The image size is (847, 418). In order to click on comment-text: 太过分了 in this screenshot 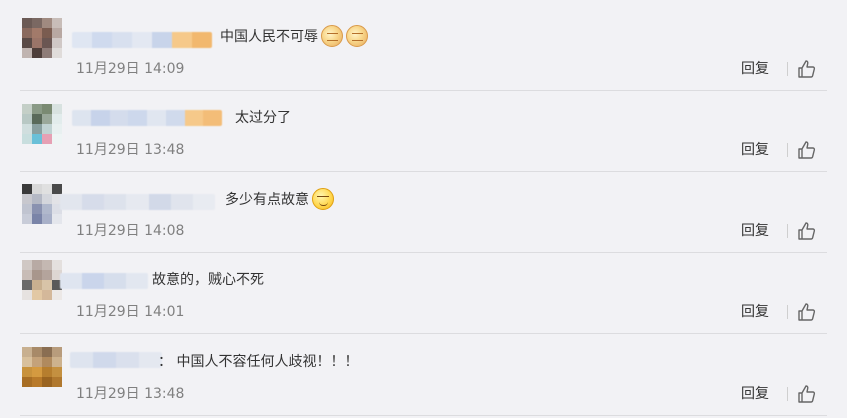, I will do `click(263, 118)`.